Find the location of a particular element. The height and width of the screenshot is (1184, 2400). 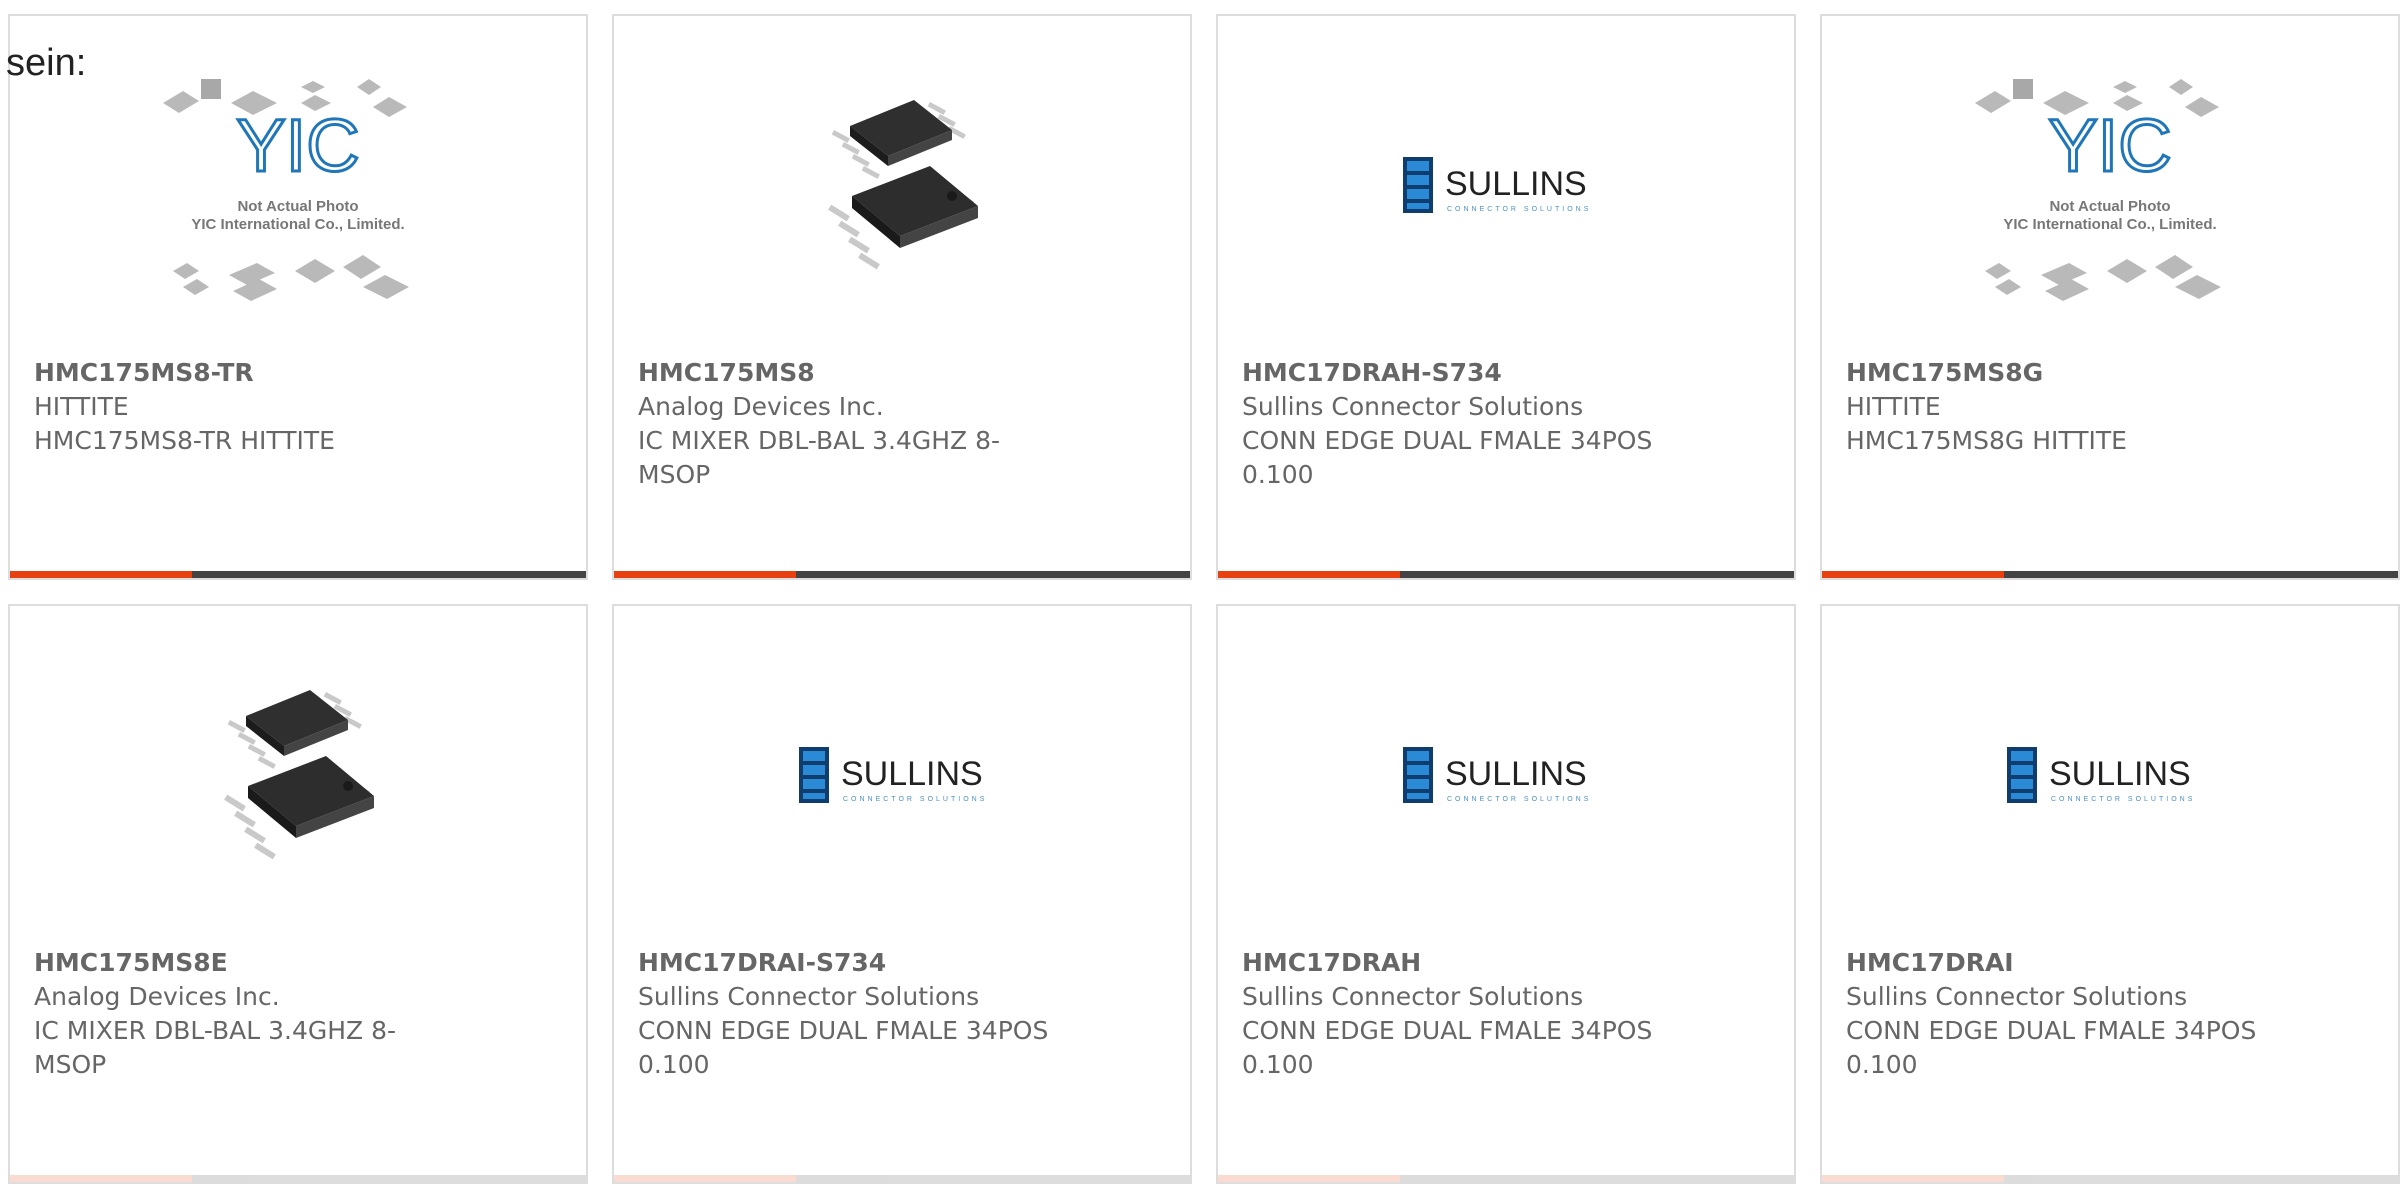

part-number: HMC17DRAI is located at coordinates (2061, 963).